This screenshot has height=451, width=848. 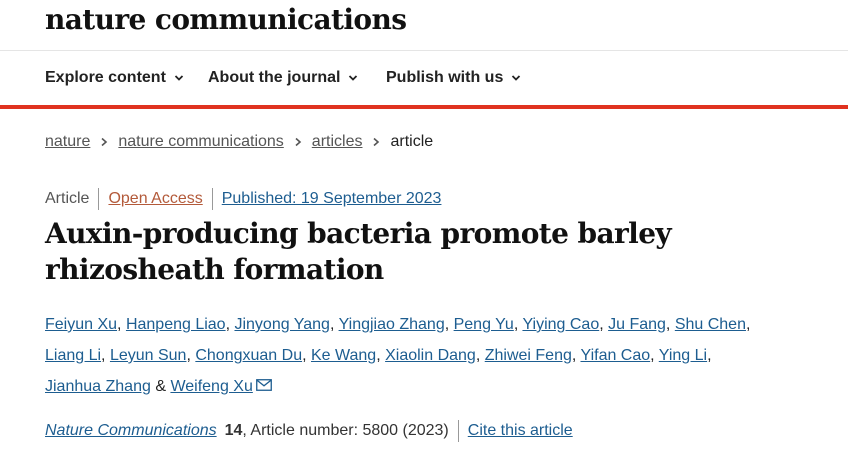 I want to click on breadcrumb-link-nature-communications: nature communications, so click(x=200, y=142).